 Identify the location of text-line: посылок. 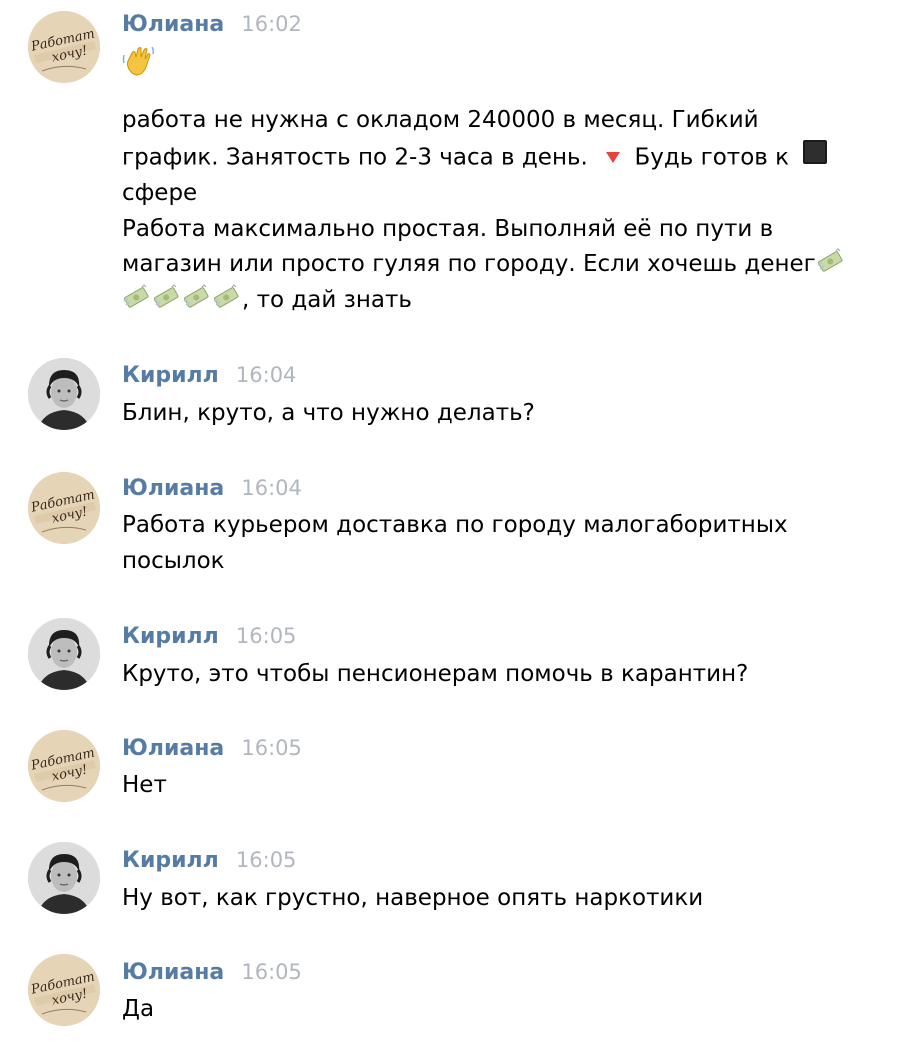
(173, 560).